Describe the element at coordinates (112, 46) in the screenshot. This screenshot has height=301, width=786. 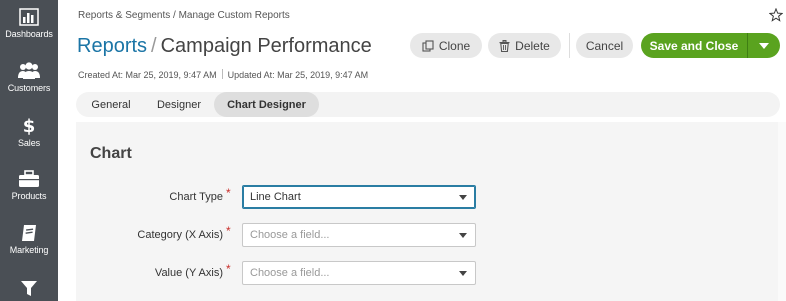
I see `page-title-link: Reports` at that location.